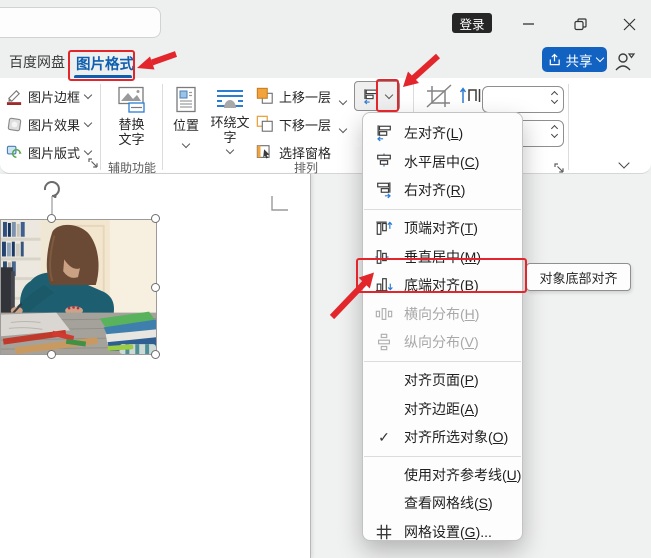 The image size is (651, 558). I want to click on share-label: 共享, so click(579, 61).